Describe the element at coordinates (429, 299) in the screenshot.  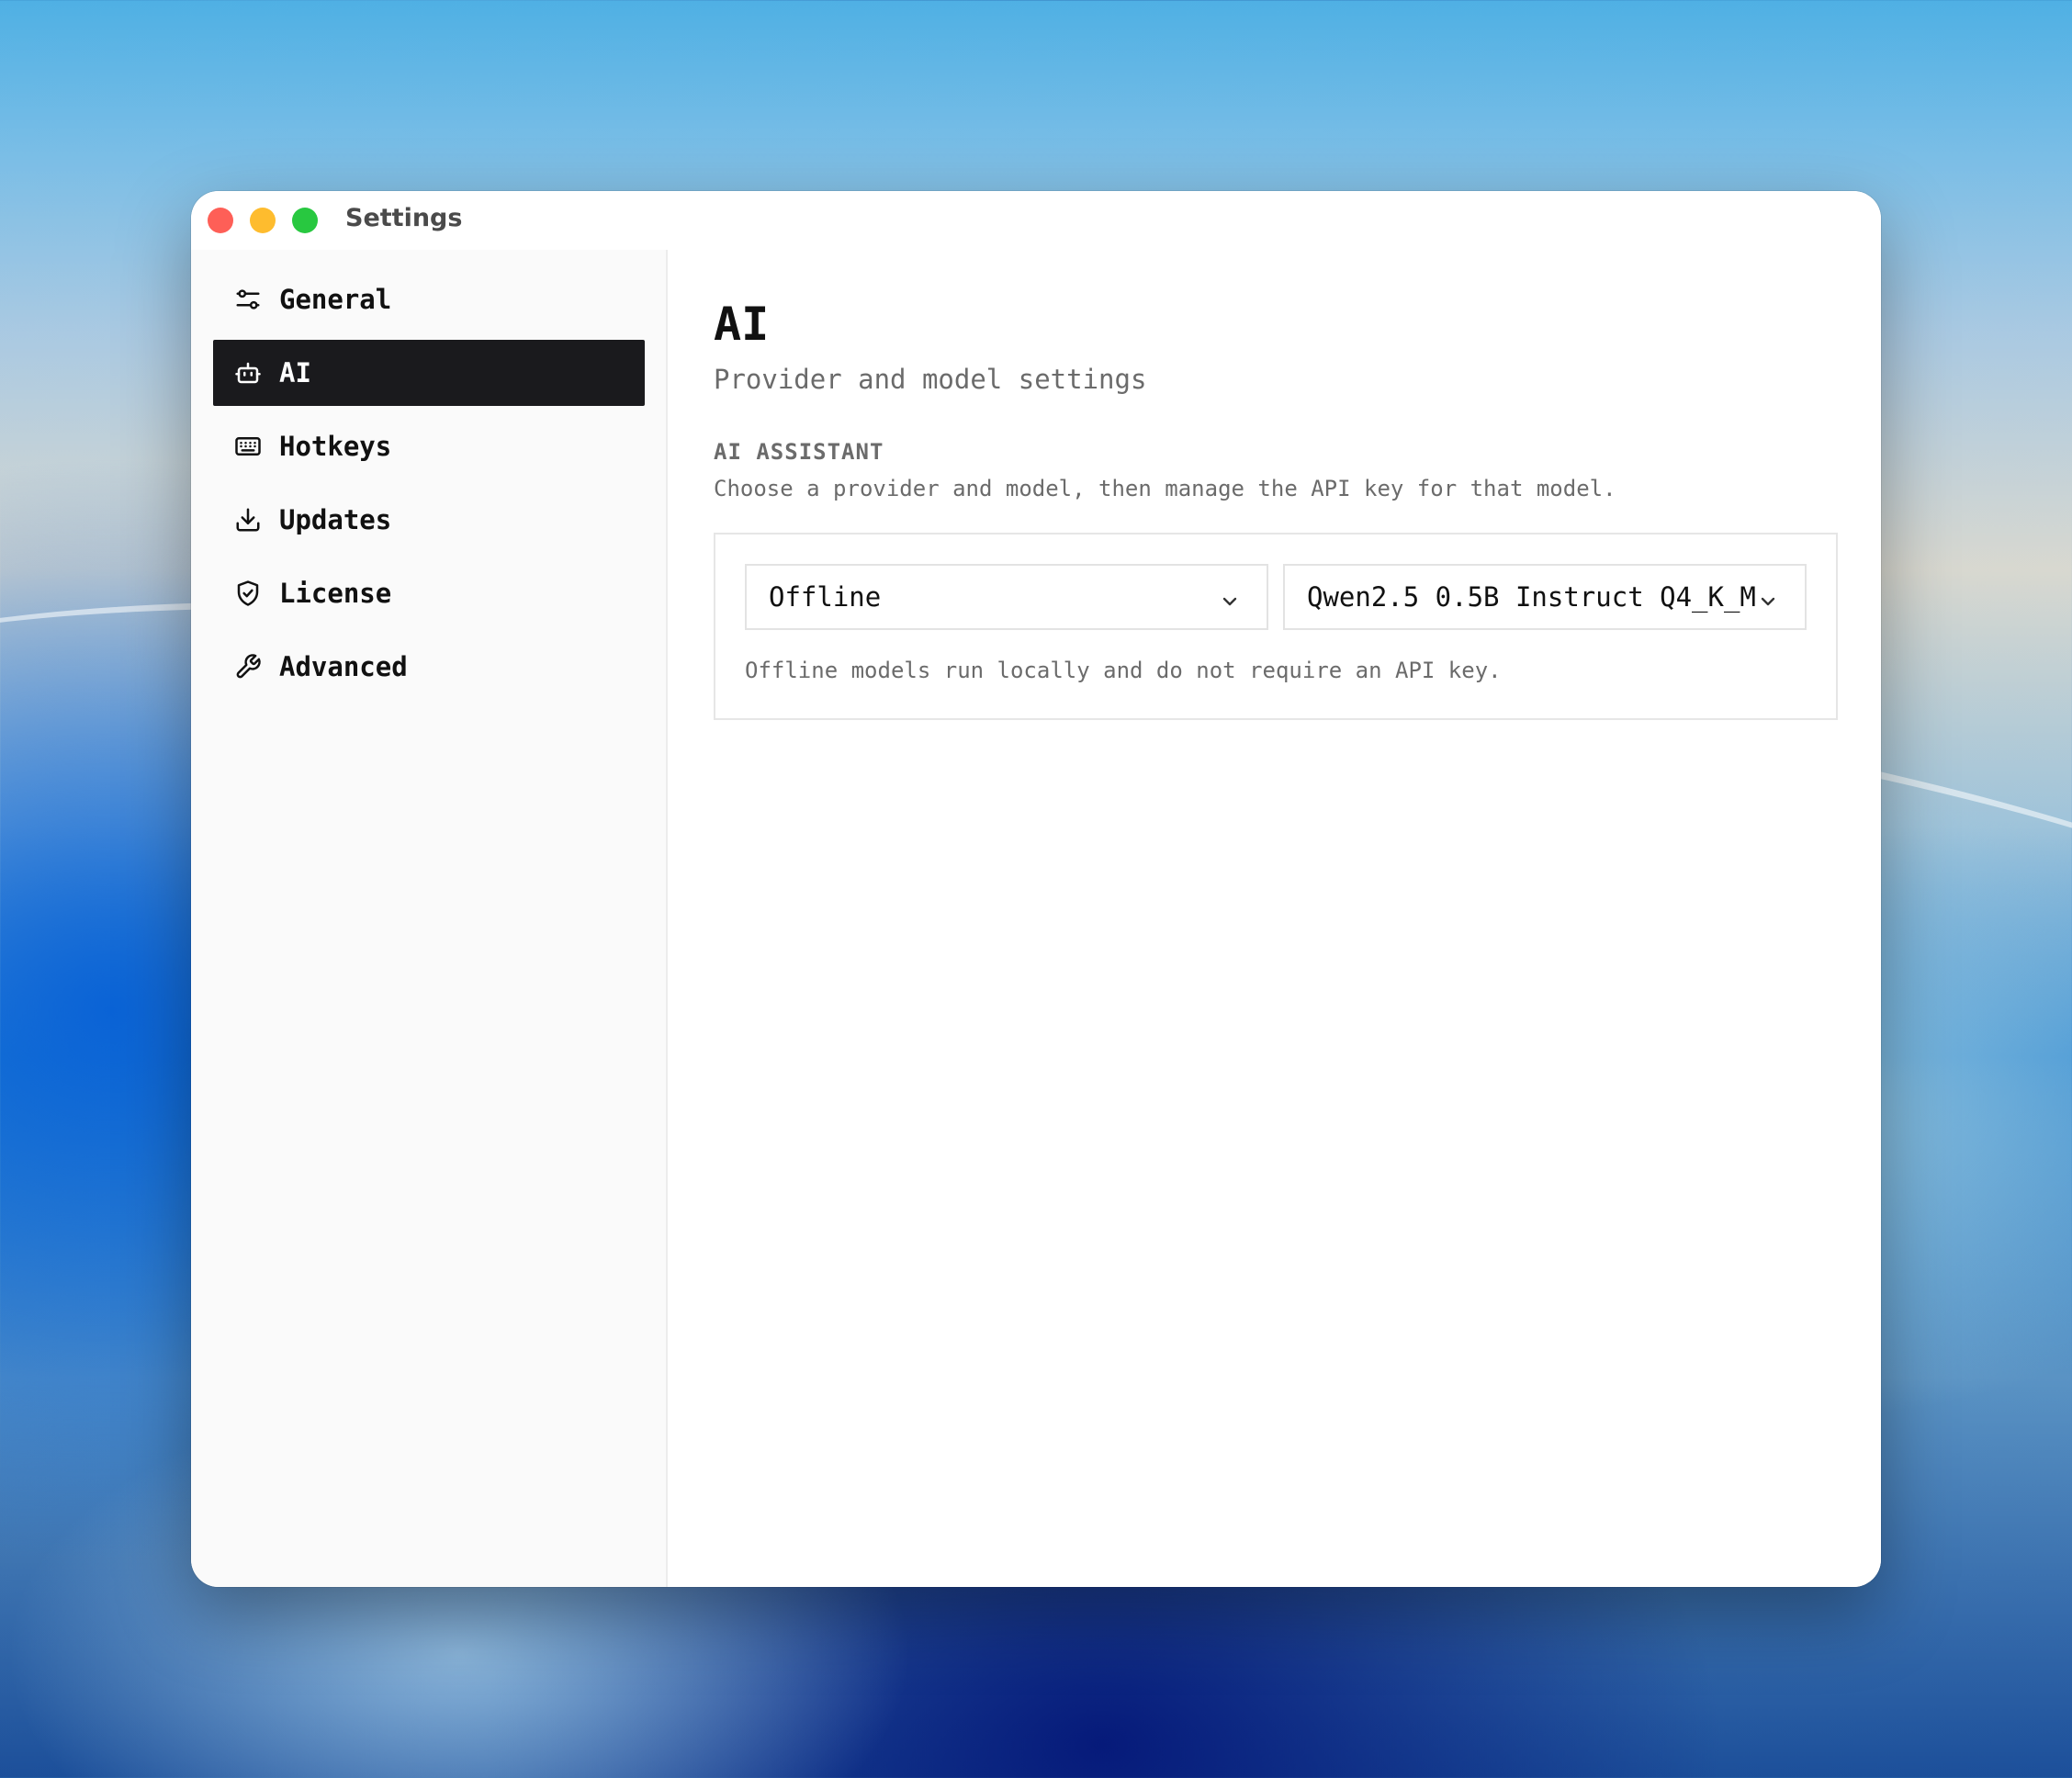
I see `sidebar-item-general: General` at that location.